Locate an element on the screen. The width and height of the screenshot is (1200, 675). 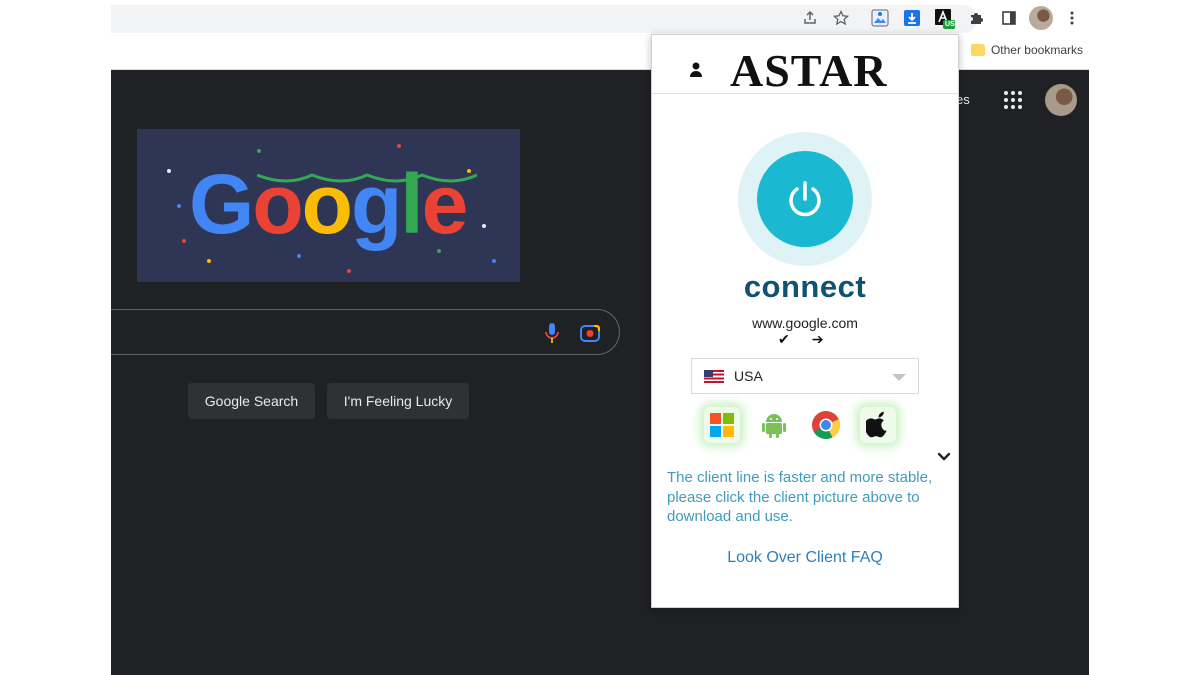
popup-header: ASTAR is located at coordinates (805, 65).